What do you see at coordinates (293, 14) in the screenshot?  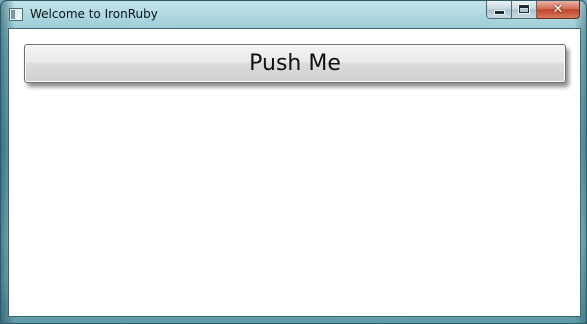 I see `title-bar: Welcome to IronRuby ✕` at bounding box center [293, 14].